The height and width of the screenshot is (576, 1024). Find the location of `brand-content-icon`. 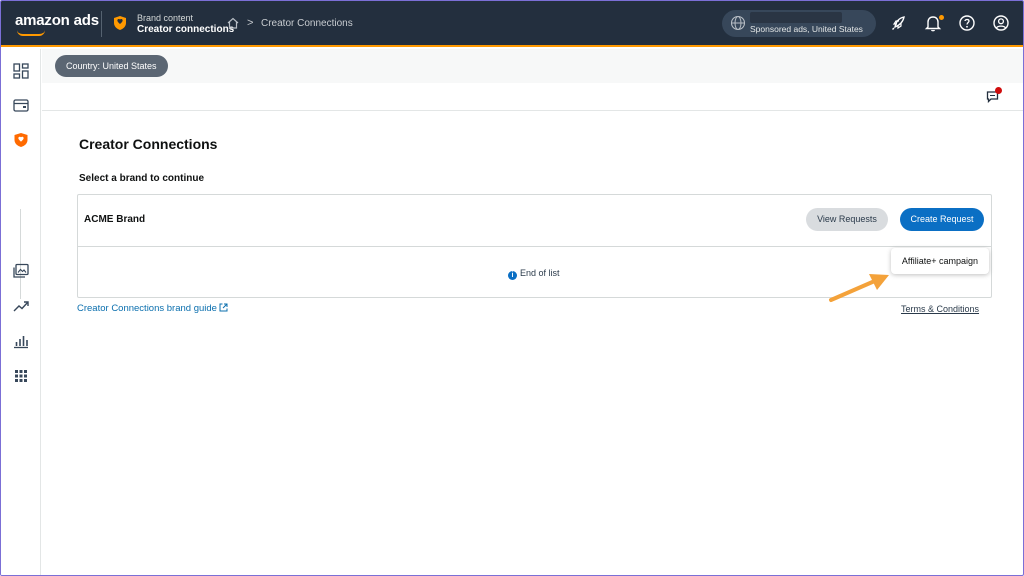

brand-content-icon is located at coordinates (21, 140).